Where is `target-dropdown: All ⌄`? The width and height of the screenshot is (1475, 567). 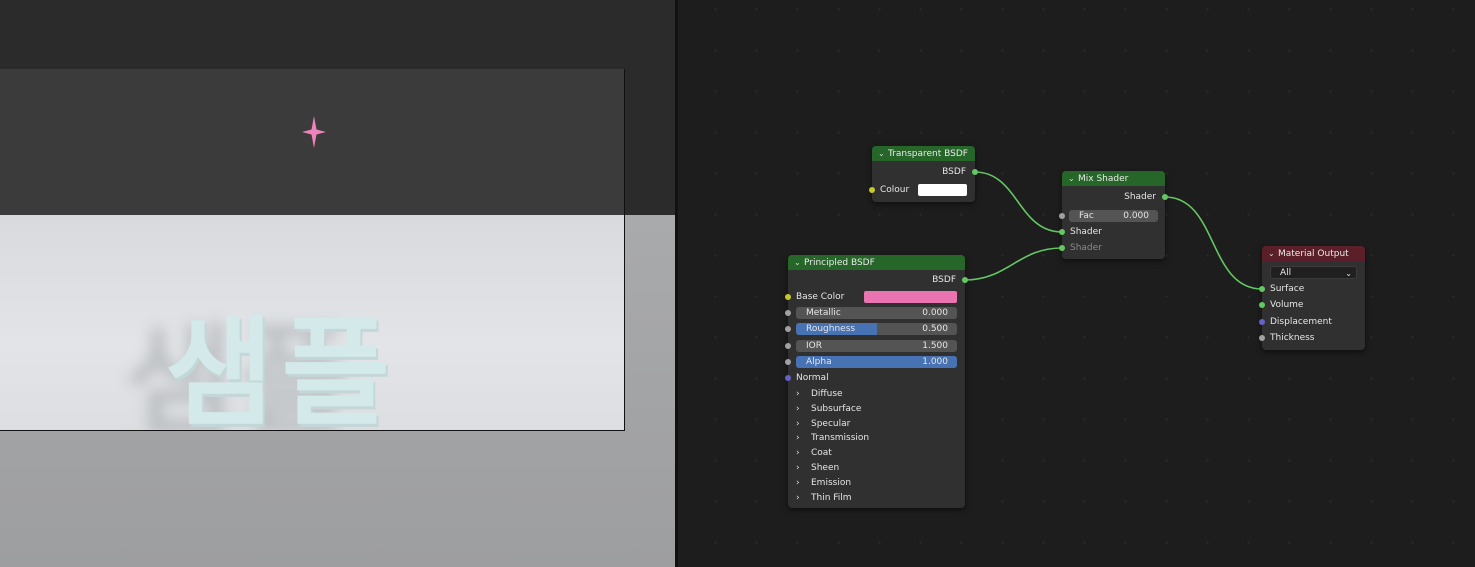 target-dropdown: All ⌄ is located at coordinates (1313, 272).